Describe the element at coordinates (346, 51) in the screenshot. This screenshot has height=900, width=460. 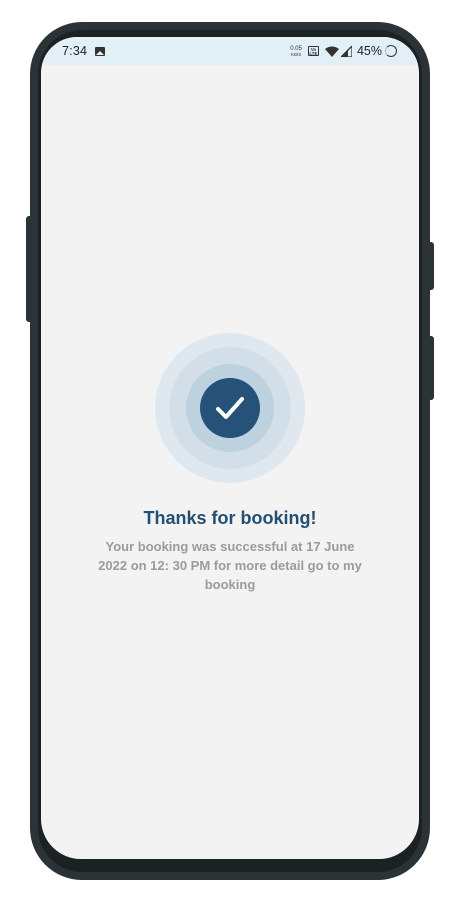
I see `signal-icon` at that location.